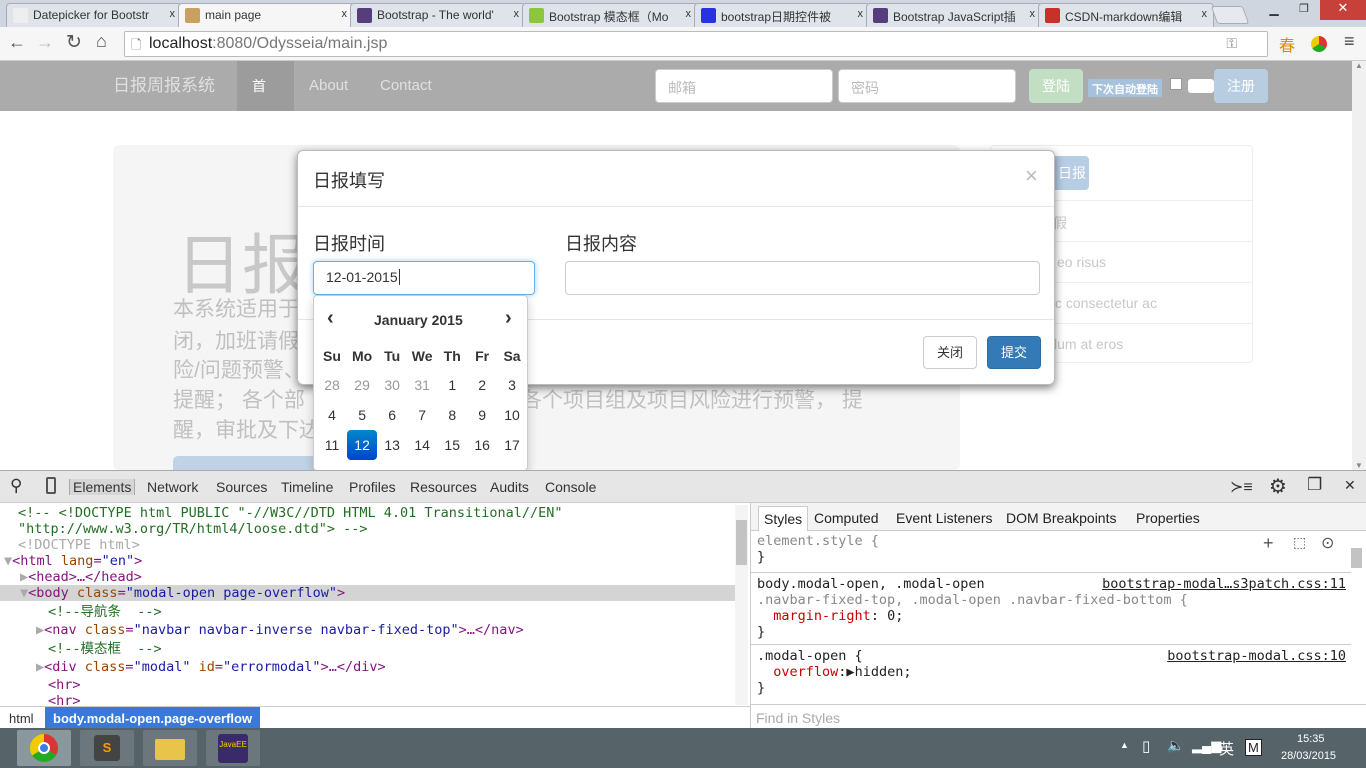 The height and width of the screenshot is (768, 1366). I want to click on battery-icon: ▯, so click(1146, 746).